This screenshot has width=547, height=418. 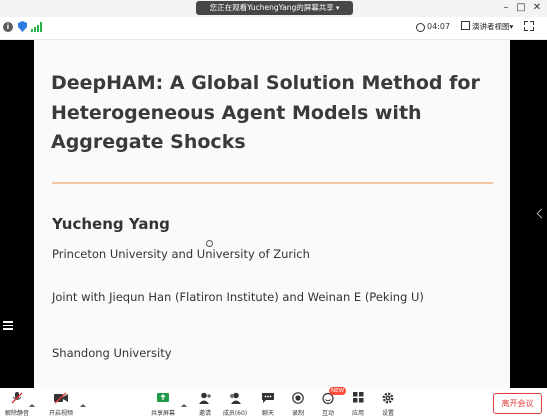 I want to click on fullscreen-icon, so click(x=529, y=26).